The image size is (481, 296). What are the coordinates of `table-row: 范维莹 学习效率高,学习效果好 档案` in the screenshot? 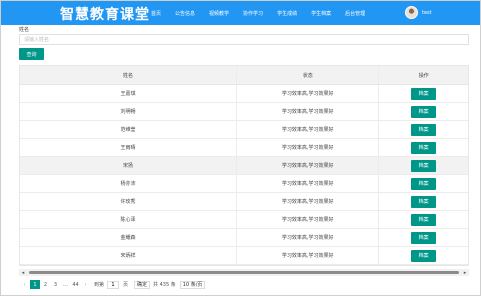 It's located at (244, 130).